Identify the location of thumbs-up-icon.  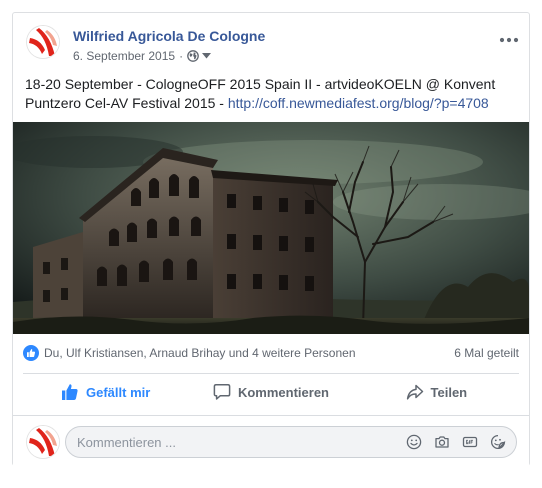
(73, 392).